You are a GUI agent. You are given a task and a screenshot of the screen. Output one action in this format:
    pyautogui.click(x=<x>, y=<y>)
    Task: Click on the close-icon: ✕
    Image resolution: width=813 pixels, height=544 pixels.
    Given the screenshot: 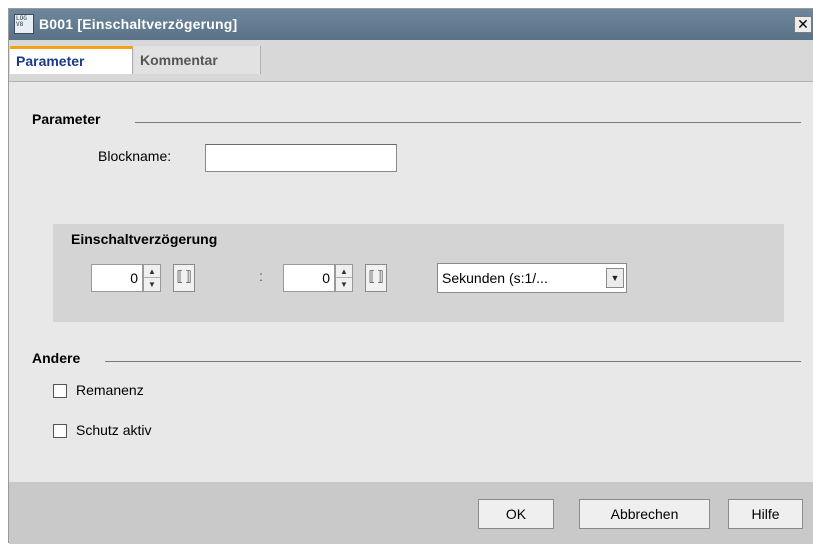 What is the action you would take?
    pyautogui.click(x=803, y=24)
    